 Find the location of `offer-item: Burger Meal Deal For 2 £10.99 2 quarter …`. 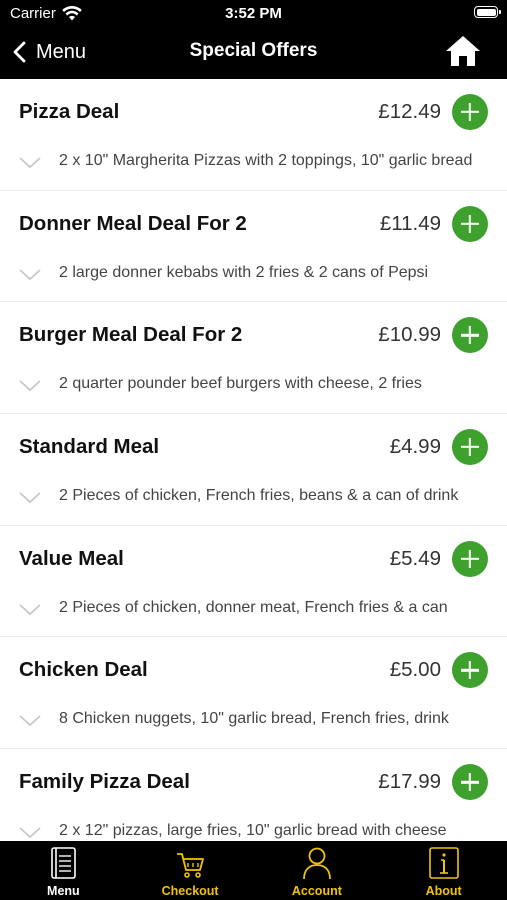

offer-item: Burger Meal Deal For 2 £10.99 2 quarter … is located at coordinates (253, 358).